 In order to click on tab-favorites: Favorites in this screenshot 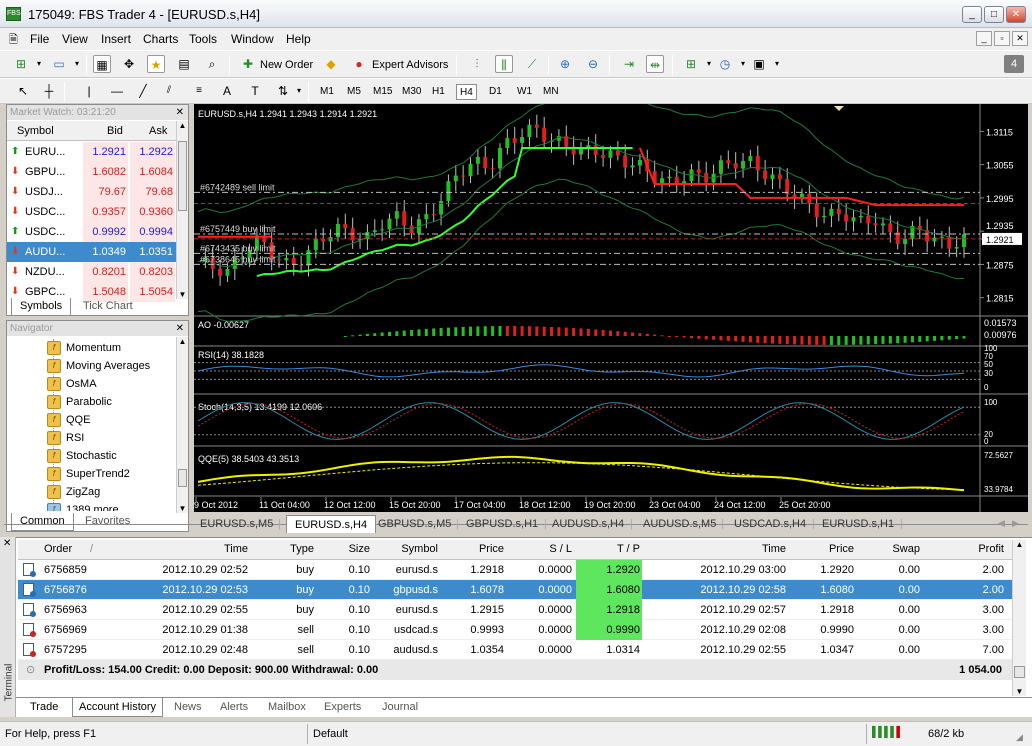, I will do `click(107, 522)`.